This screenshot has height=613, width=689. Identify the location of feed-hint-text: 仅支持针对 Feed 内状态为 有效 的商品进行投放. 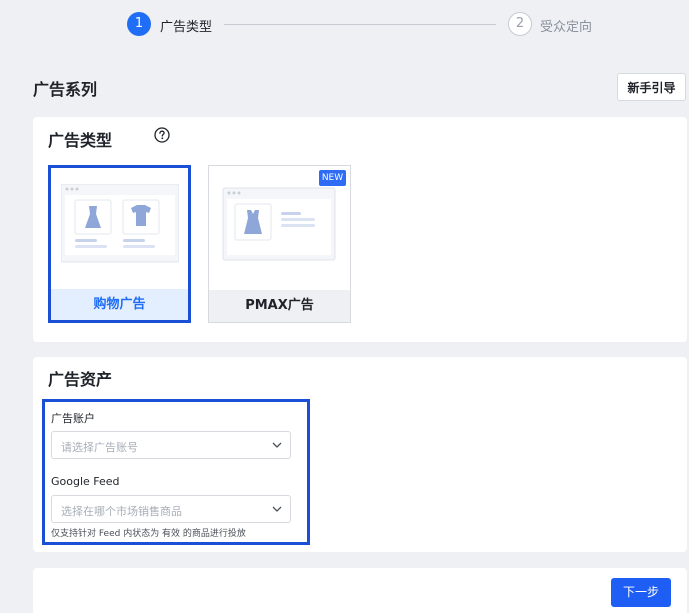
(148, 534).